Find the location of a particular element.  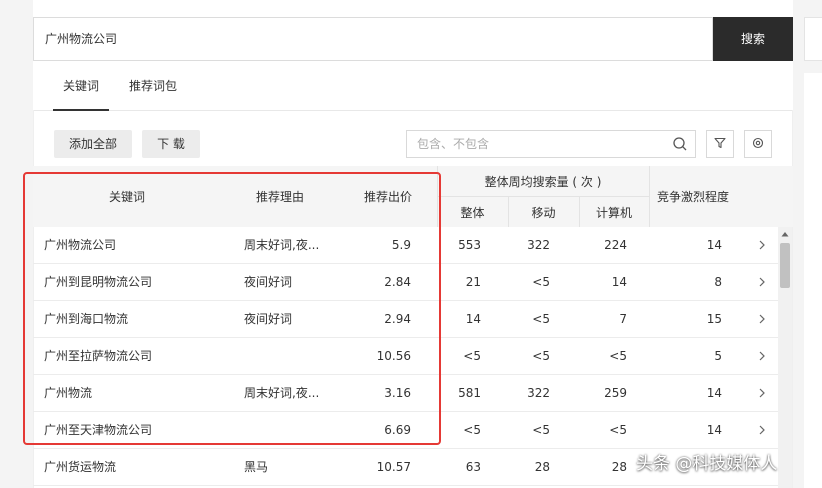

filter-icon is located at coordinates (720, 144).